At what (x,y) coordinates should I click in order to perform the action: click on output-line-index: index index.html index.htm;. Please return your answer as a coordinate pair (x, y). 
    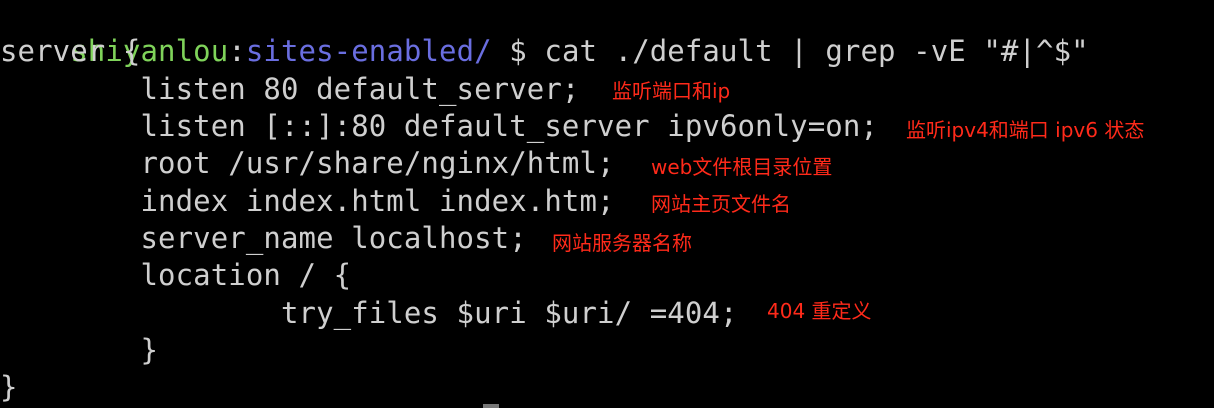
    Looking at the image, I should click on (307, 201).